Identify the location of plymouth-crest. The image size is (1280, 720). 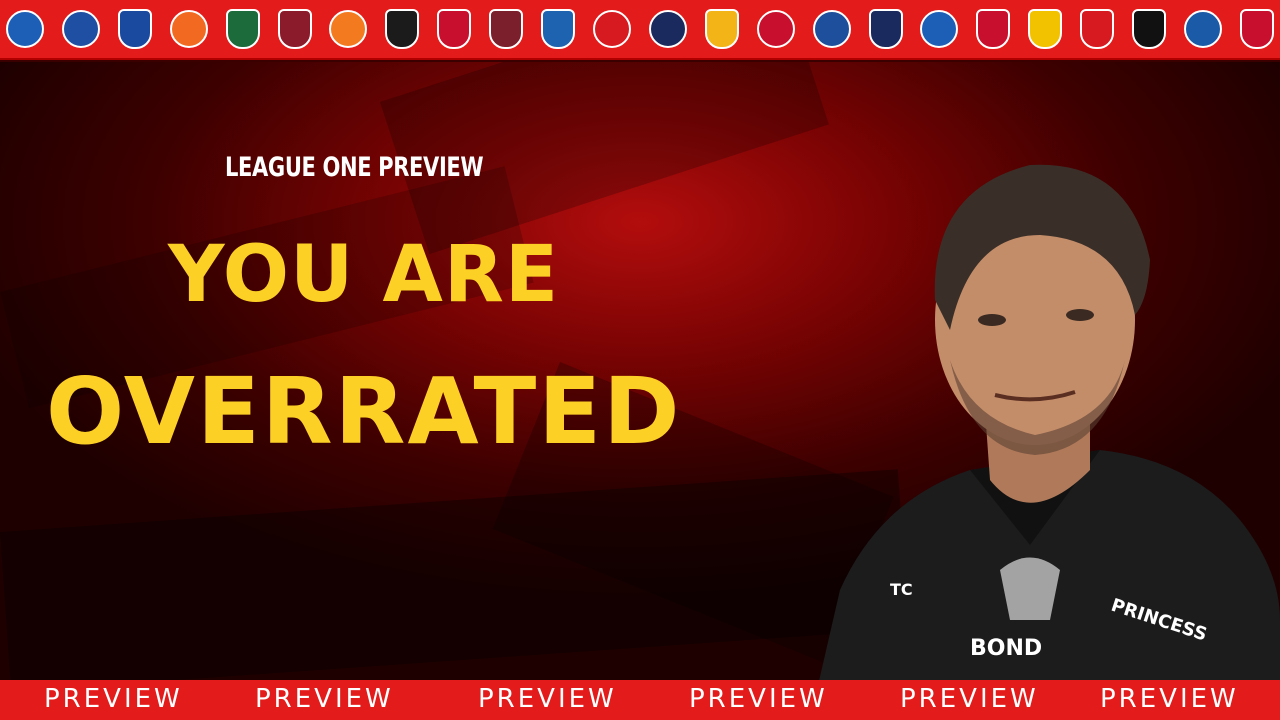
(242, 29).